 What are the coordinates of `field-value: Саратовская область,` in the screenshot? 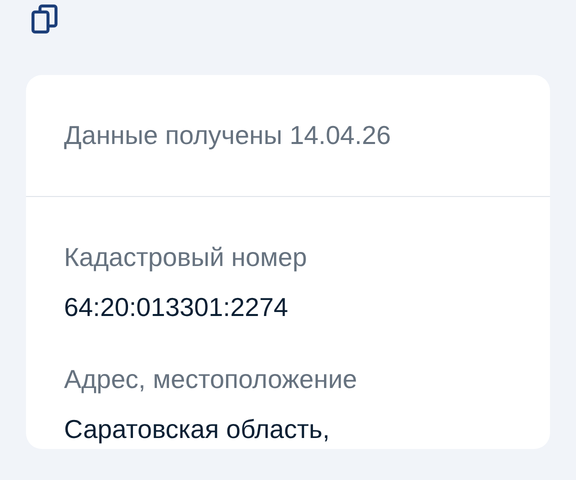 It's located at (197, 429).